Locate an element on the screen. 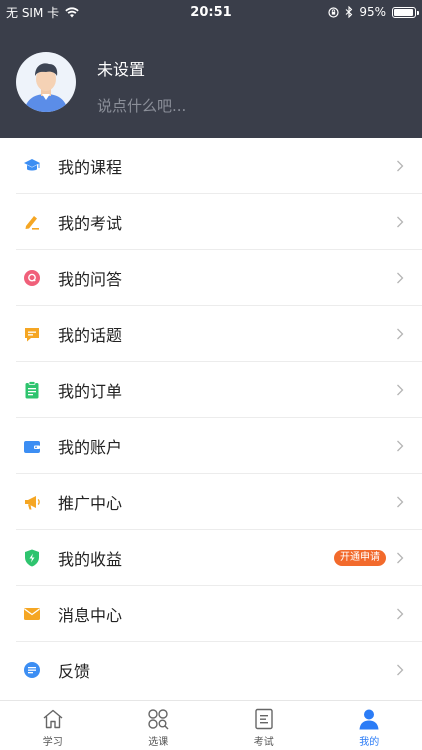  pencil-icon is located at coordinates (32, 222).